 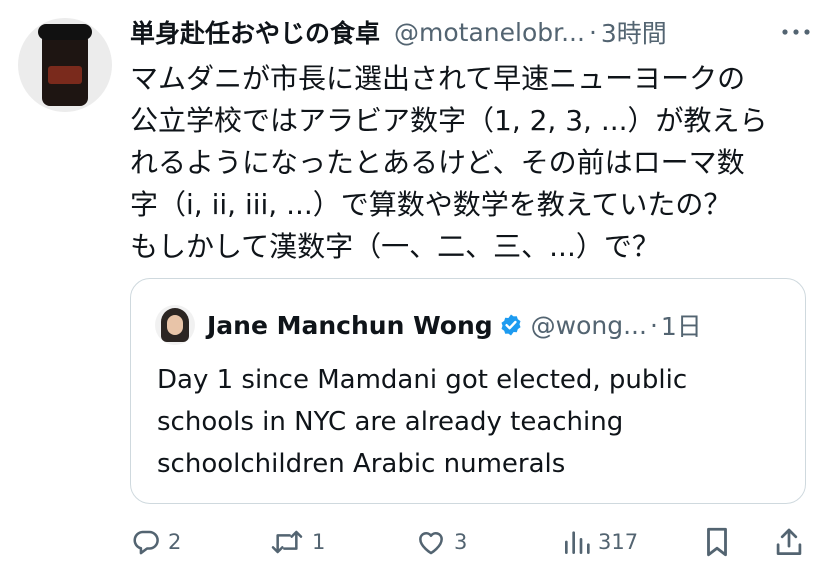 What do you see at coordinates (390, 422) in the screenshot?
I see `quoted-text-line: schools in NYC are already teaching` at bounding box center [390, 422].